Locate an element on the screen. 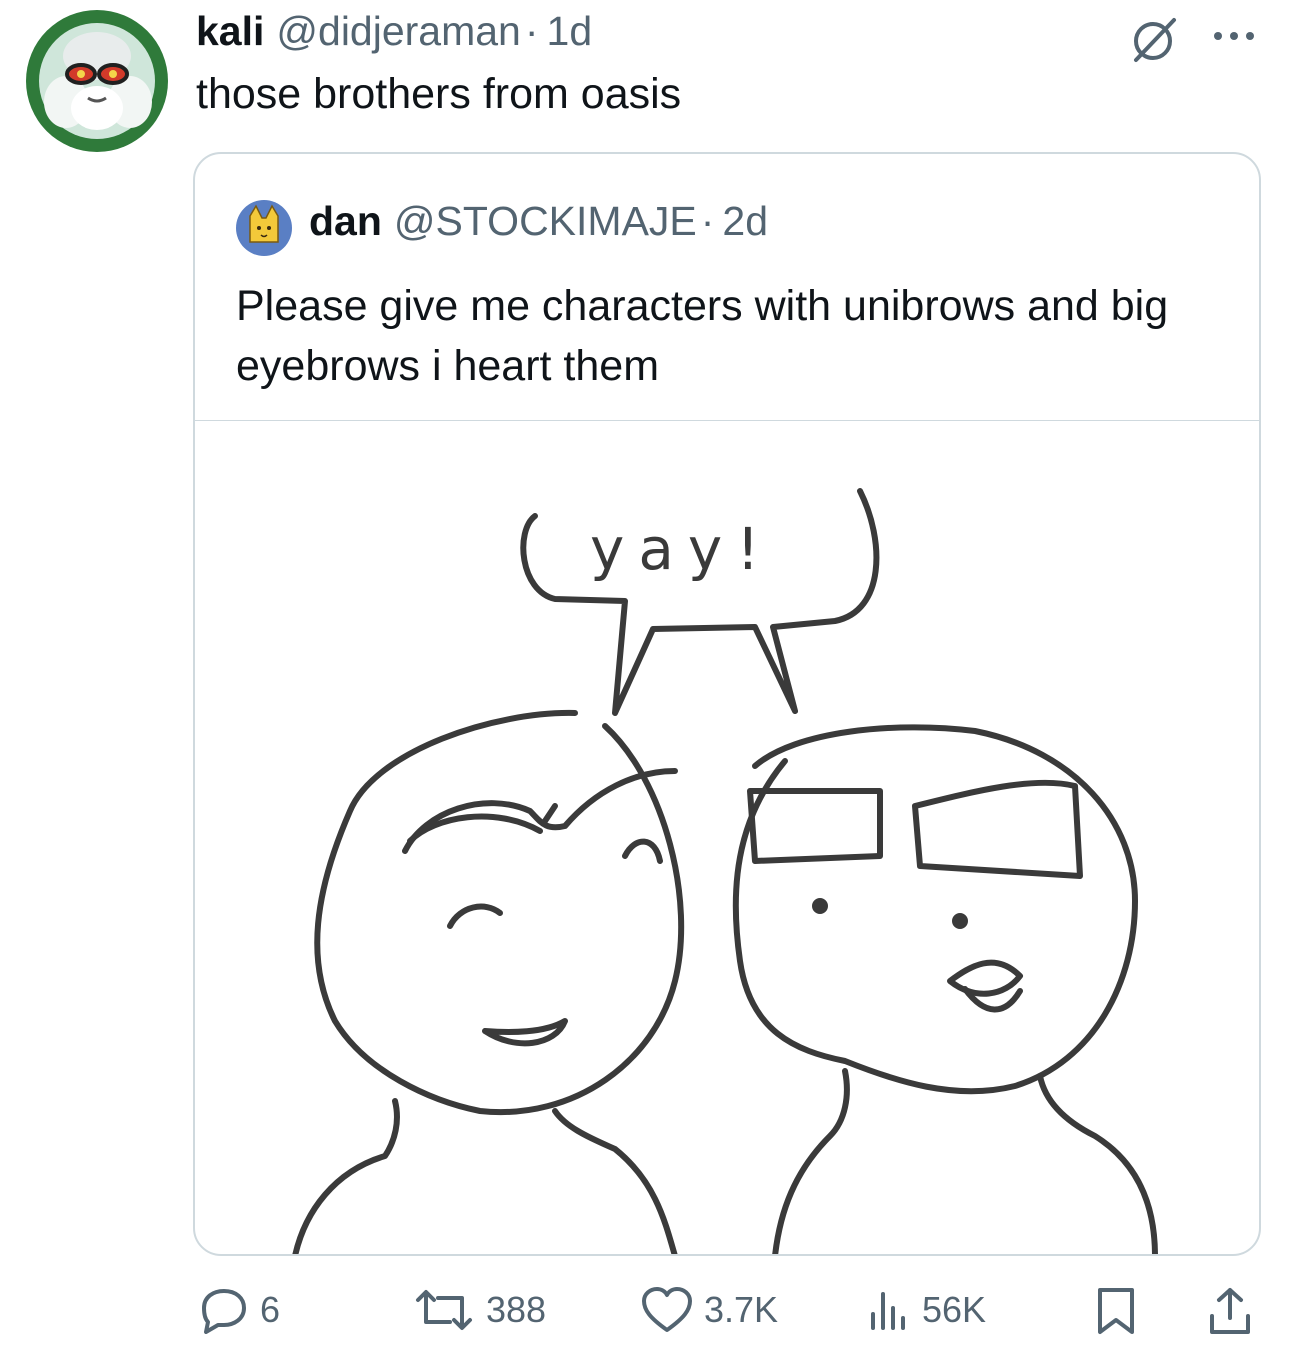 Image resolution: width=1290 pixels, height=1356 pixels. bookmark-button is located at coordinates (1116, 1311).